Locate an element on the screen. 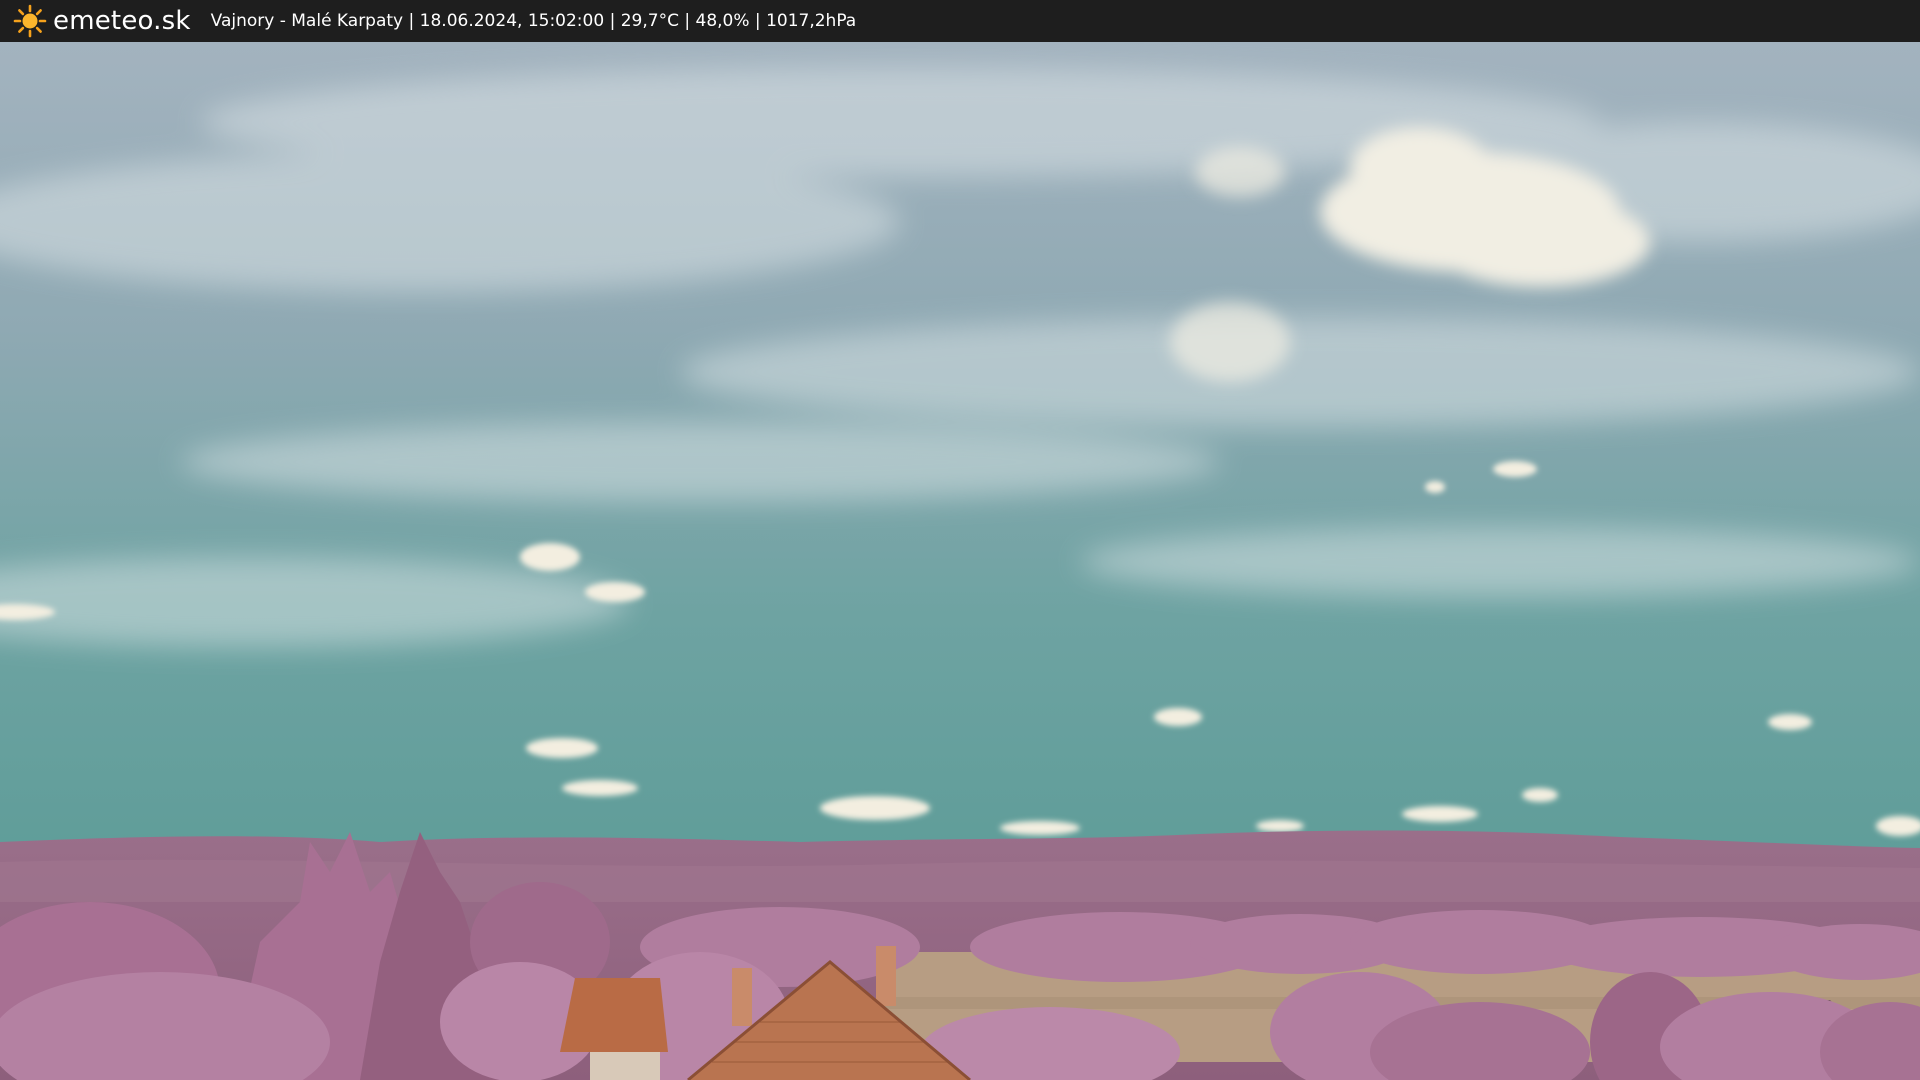  datetime-label: 18.06.2024, 15:02:00 is located at coordinates (512, 21).